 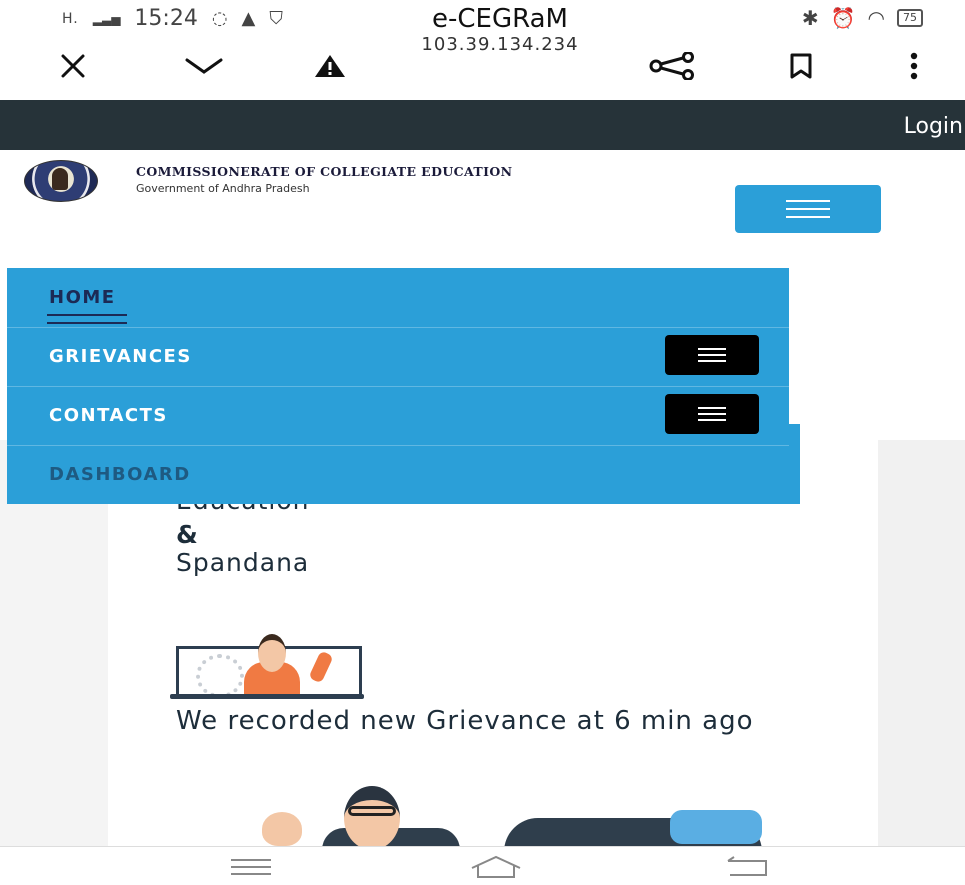 What do you see at coordinates (398, 298) in the screenshot?
I see `nav-item-home: HOME` at bounding box center [398, 298].